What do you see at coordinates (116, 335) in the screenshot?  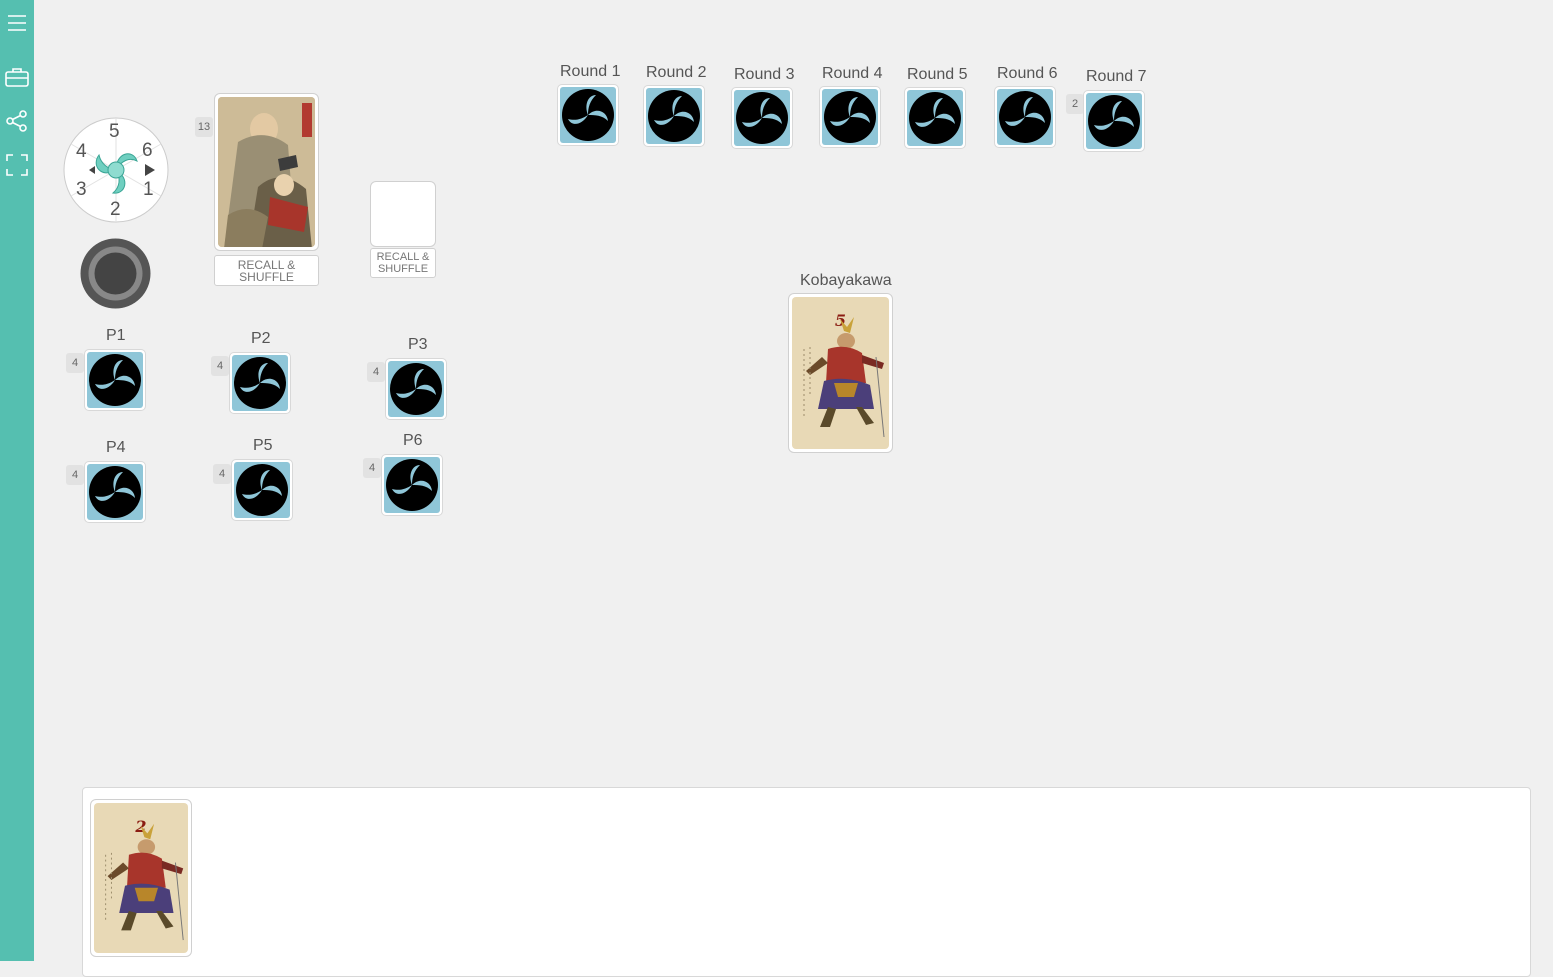 I see `player-label: P1` at bounding box center [116, 335].